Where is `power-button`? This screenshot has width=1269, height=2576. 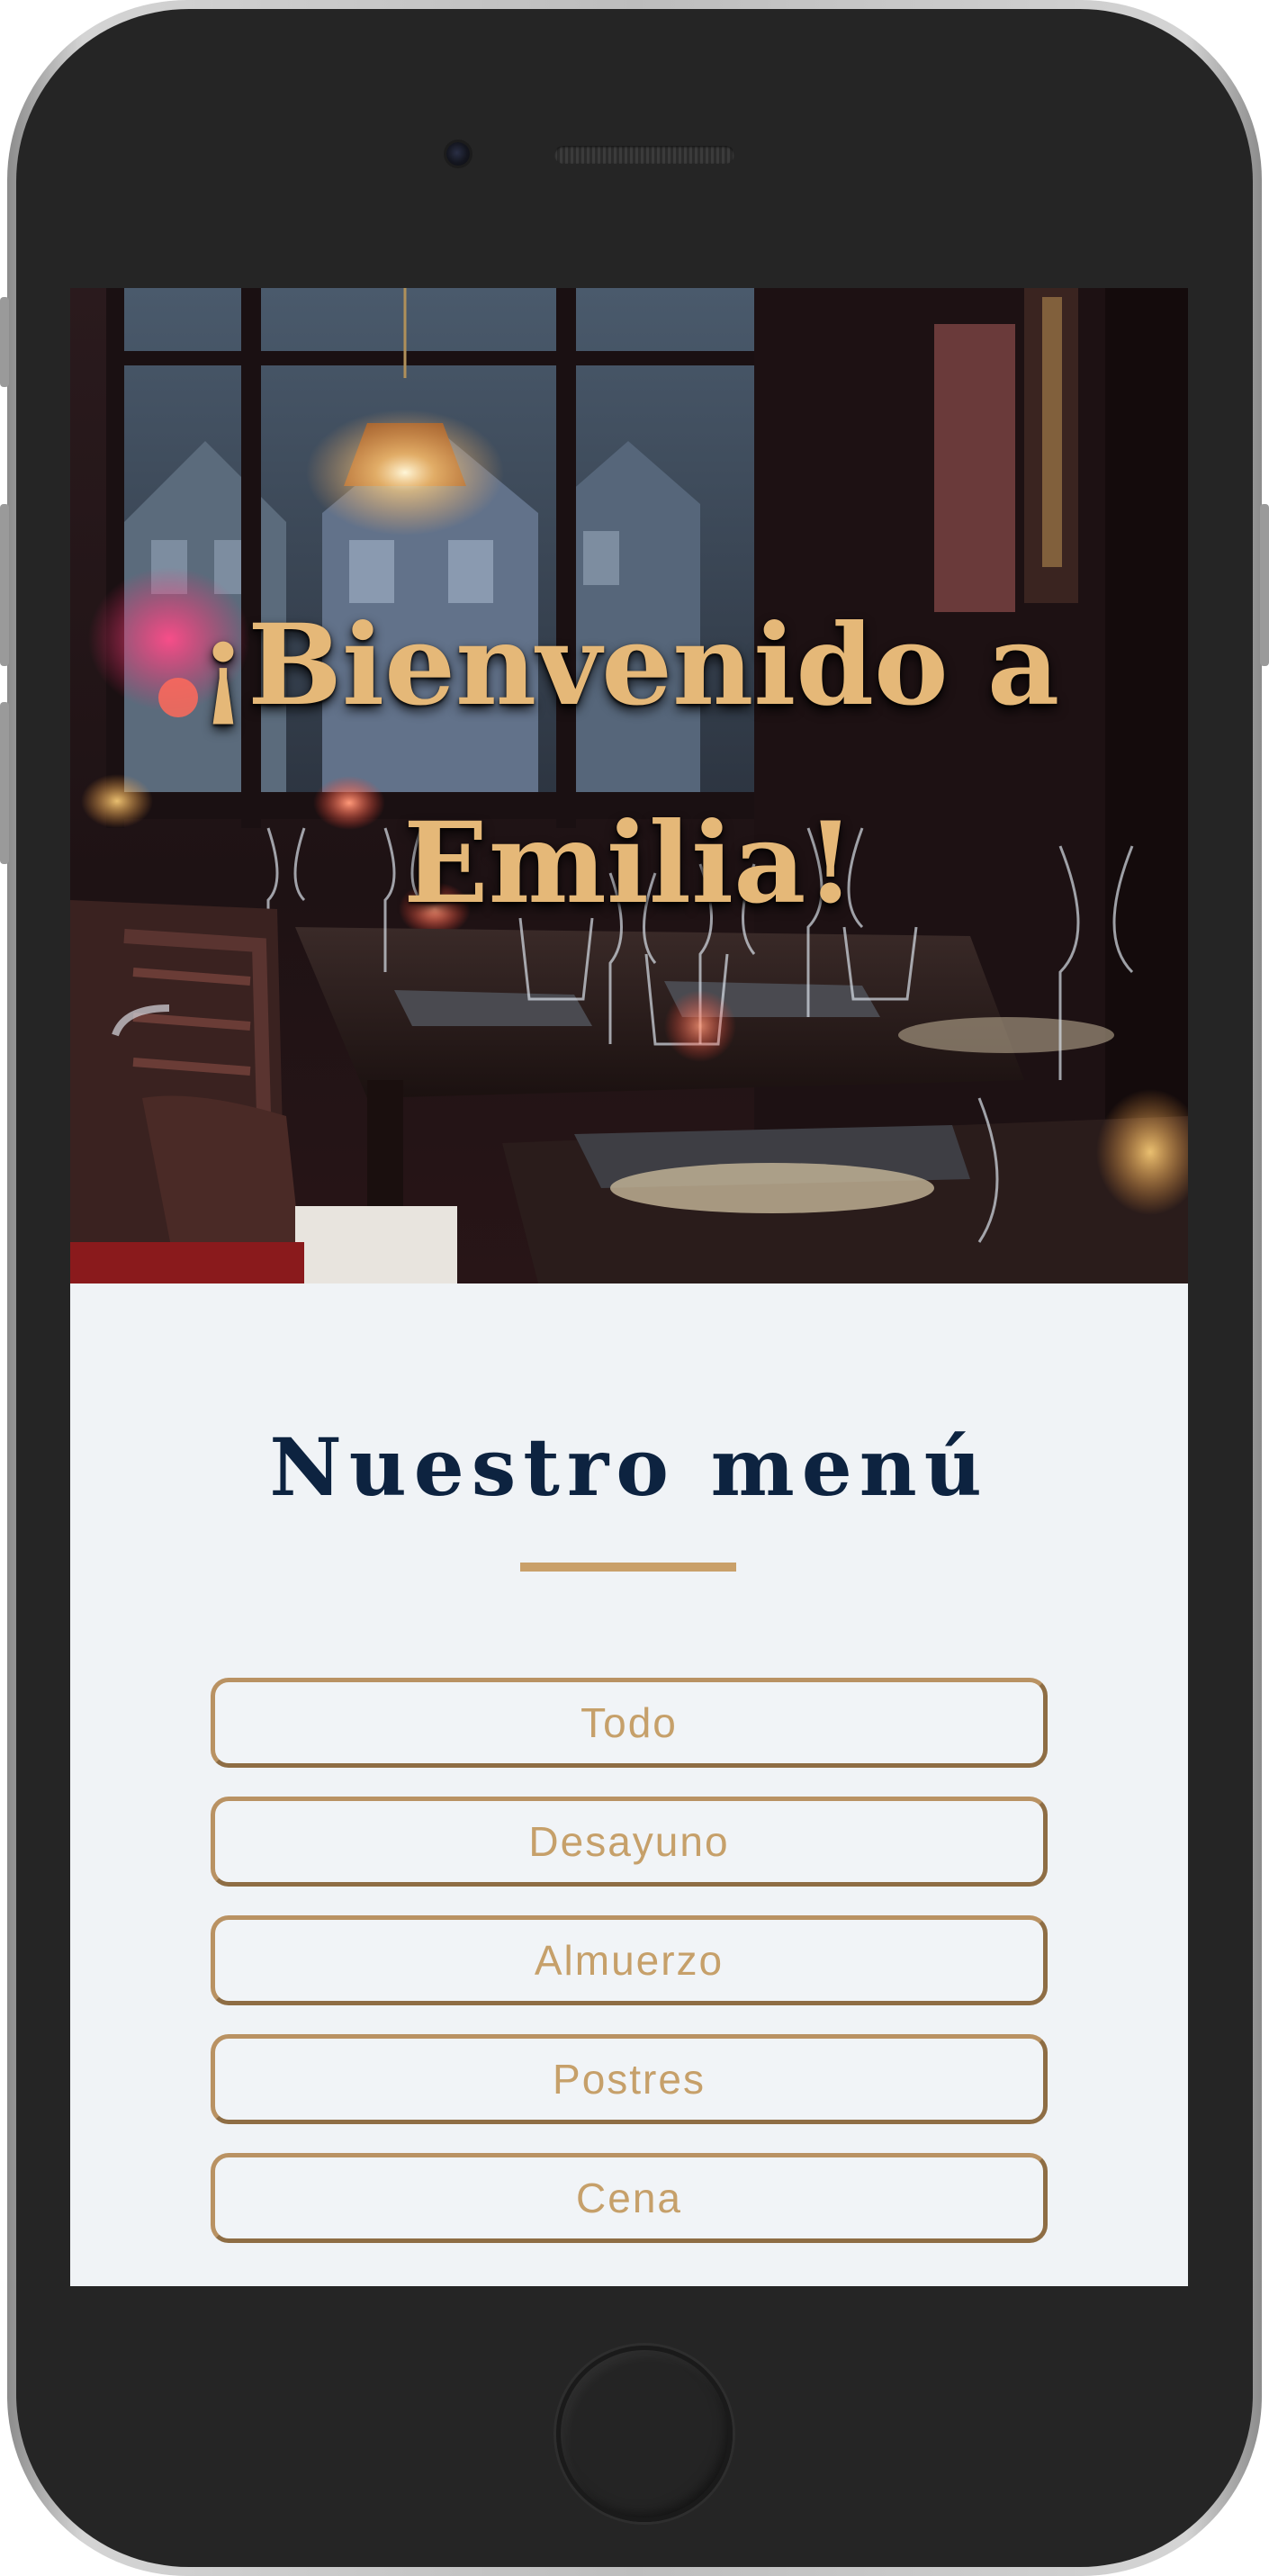
power-button is located at coordinates (1264, 585).